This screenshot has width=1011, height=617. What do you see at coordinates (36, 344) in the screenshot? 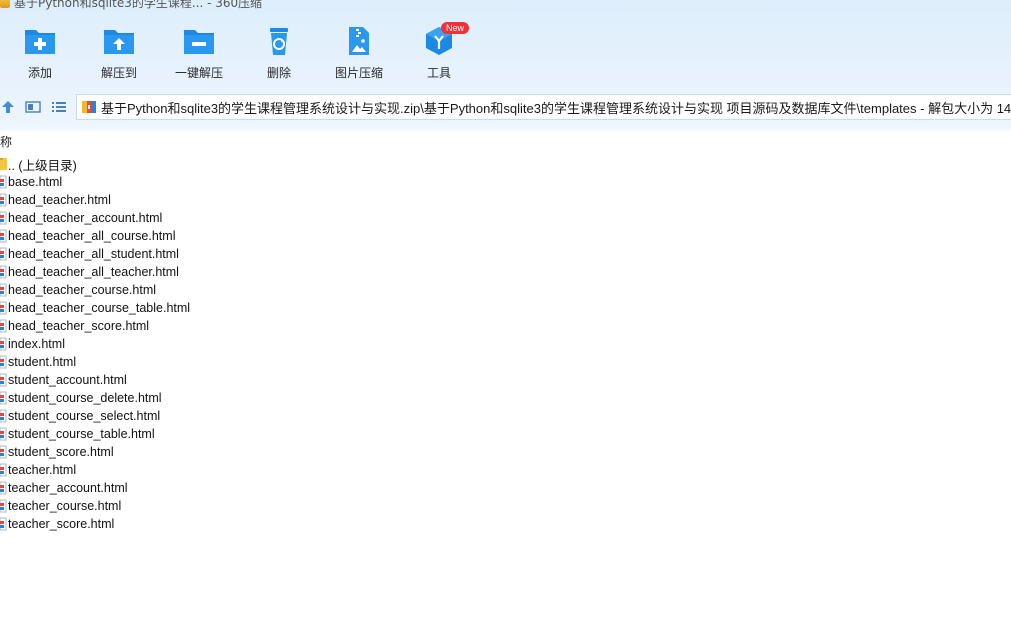
I see `file-name: index.html` at bounding box center [36, 344].